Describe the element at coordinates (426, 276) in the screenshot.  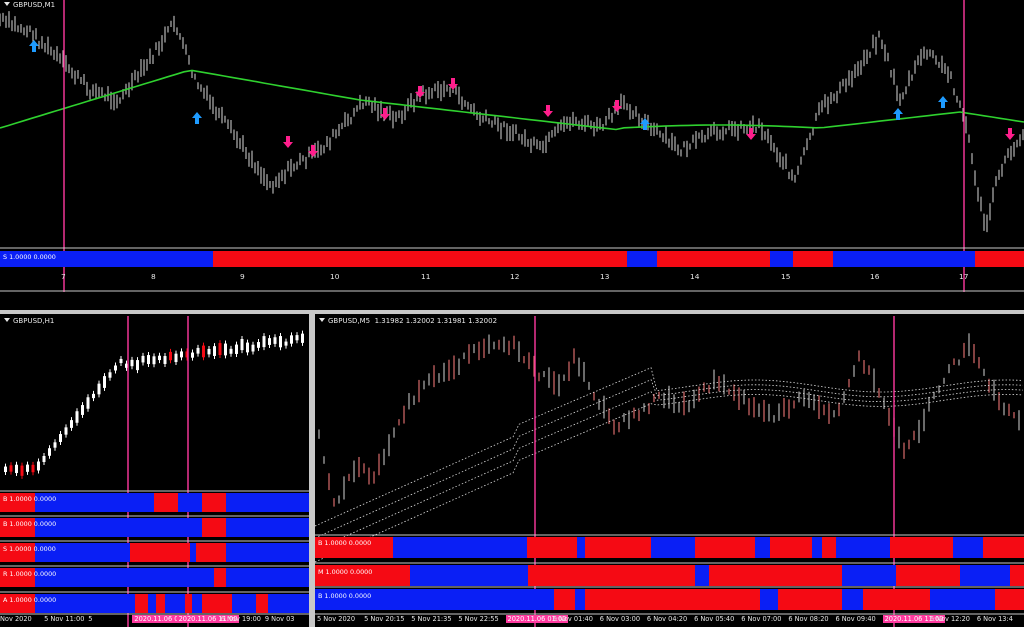
I see `bar-number-label: 11` at that location.